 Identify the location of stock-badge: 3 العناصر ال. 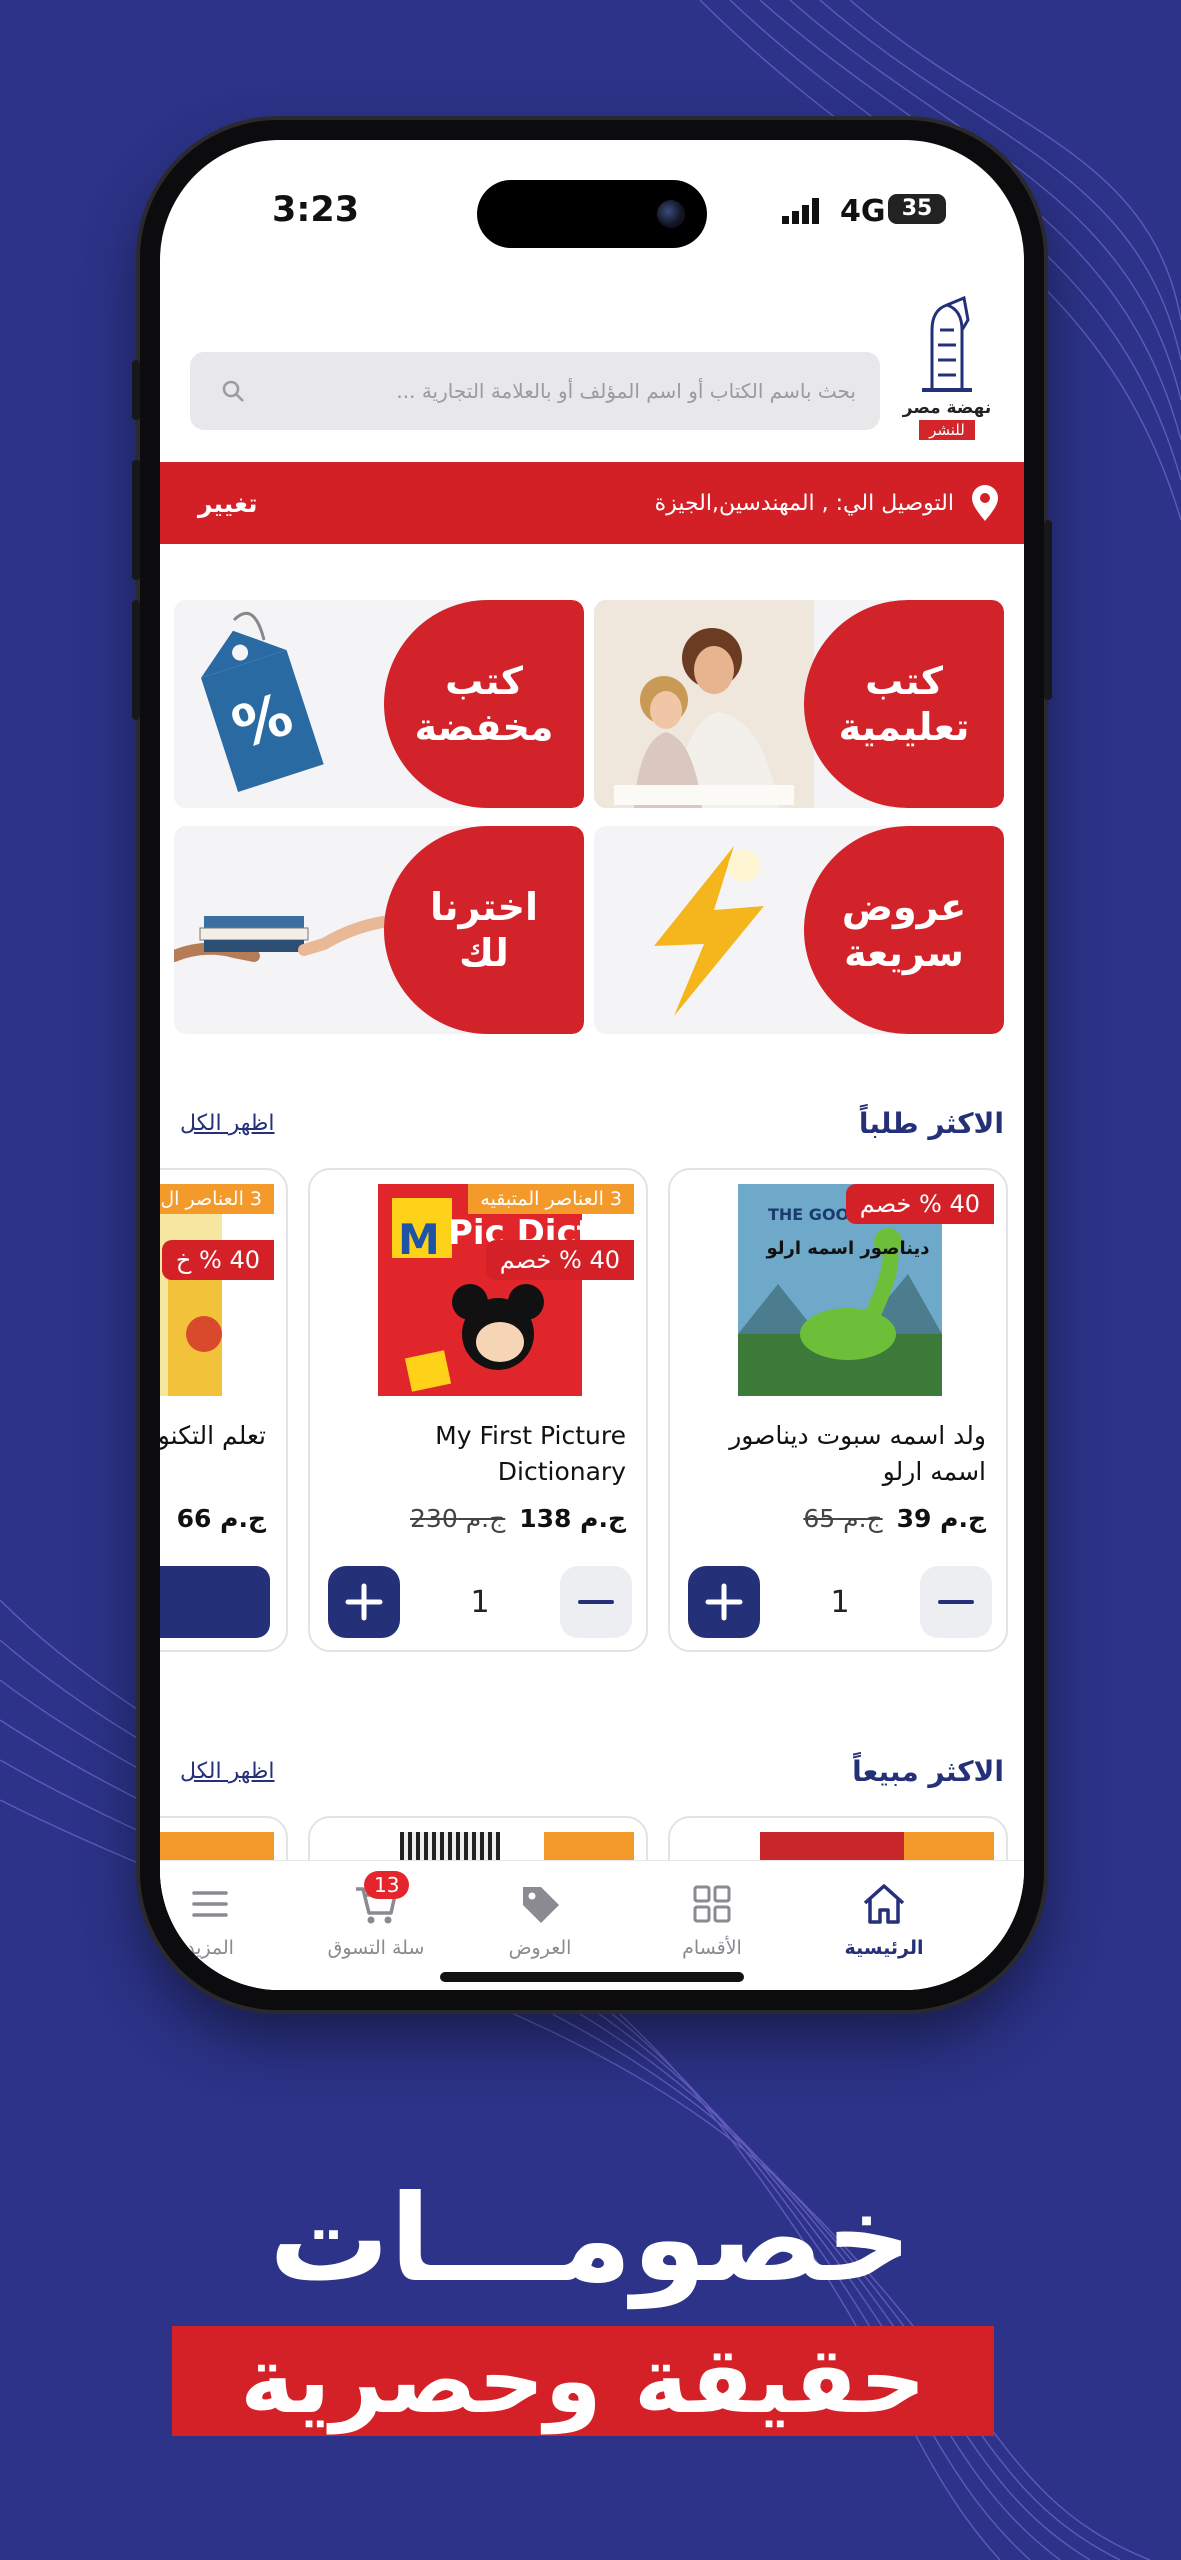
(217, 1199).